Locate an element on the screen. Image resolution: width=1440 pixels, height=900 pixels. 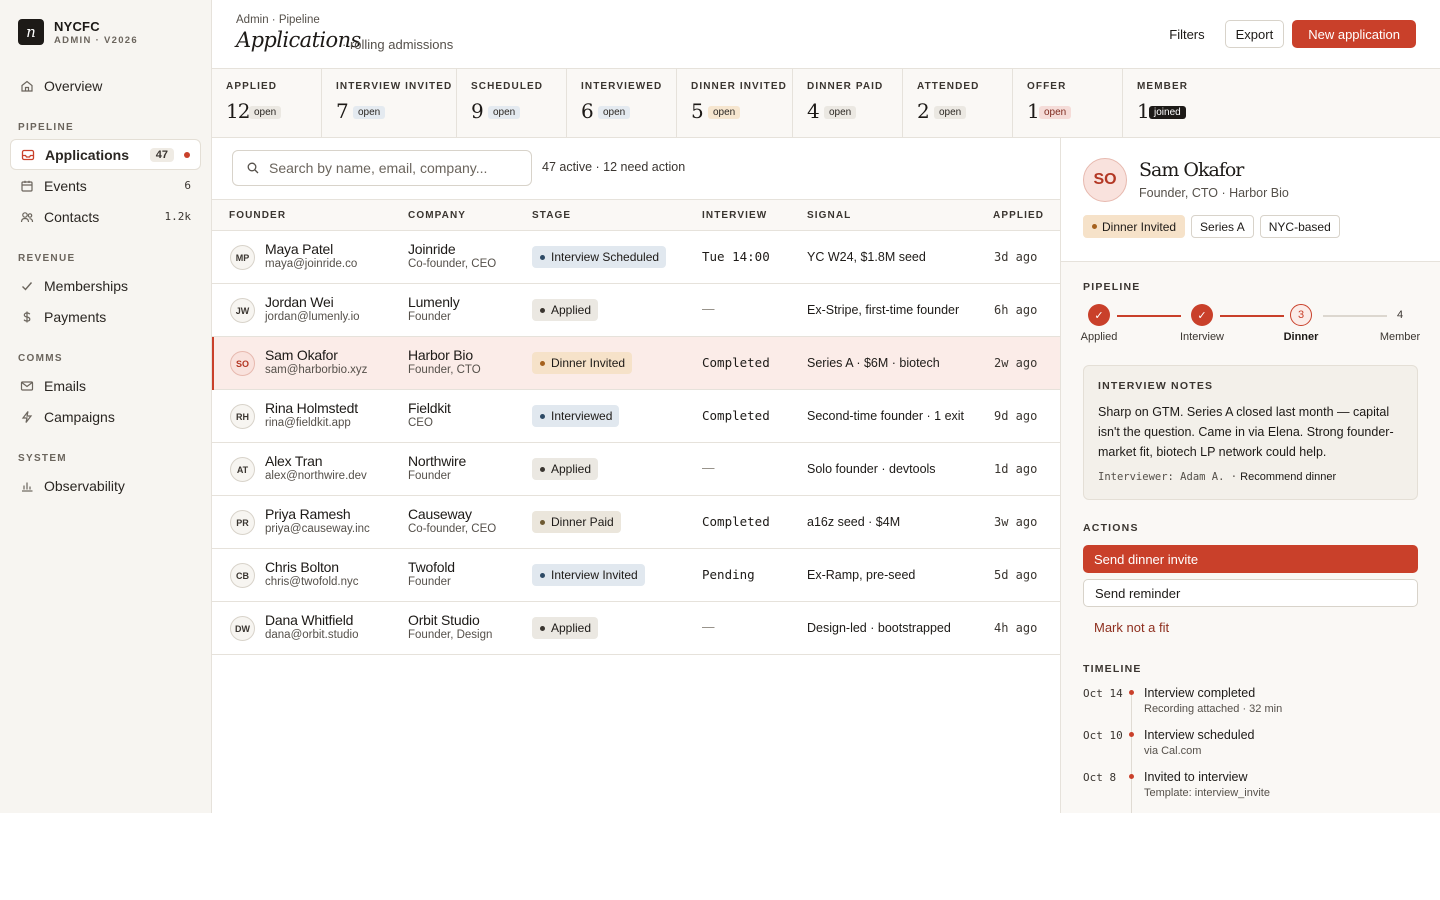
avatar: PR is located at coordinates (242, 522).